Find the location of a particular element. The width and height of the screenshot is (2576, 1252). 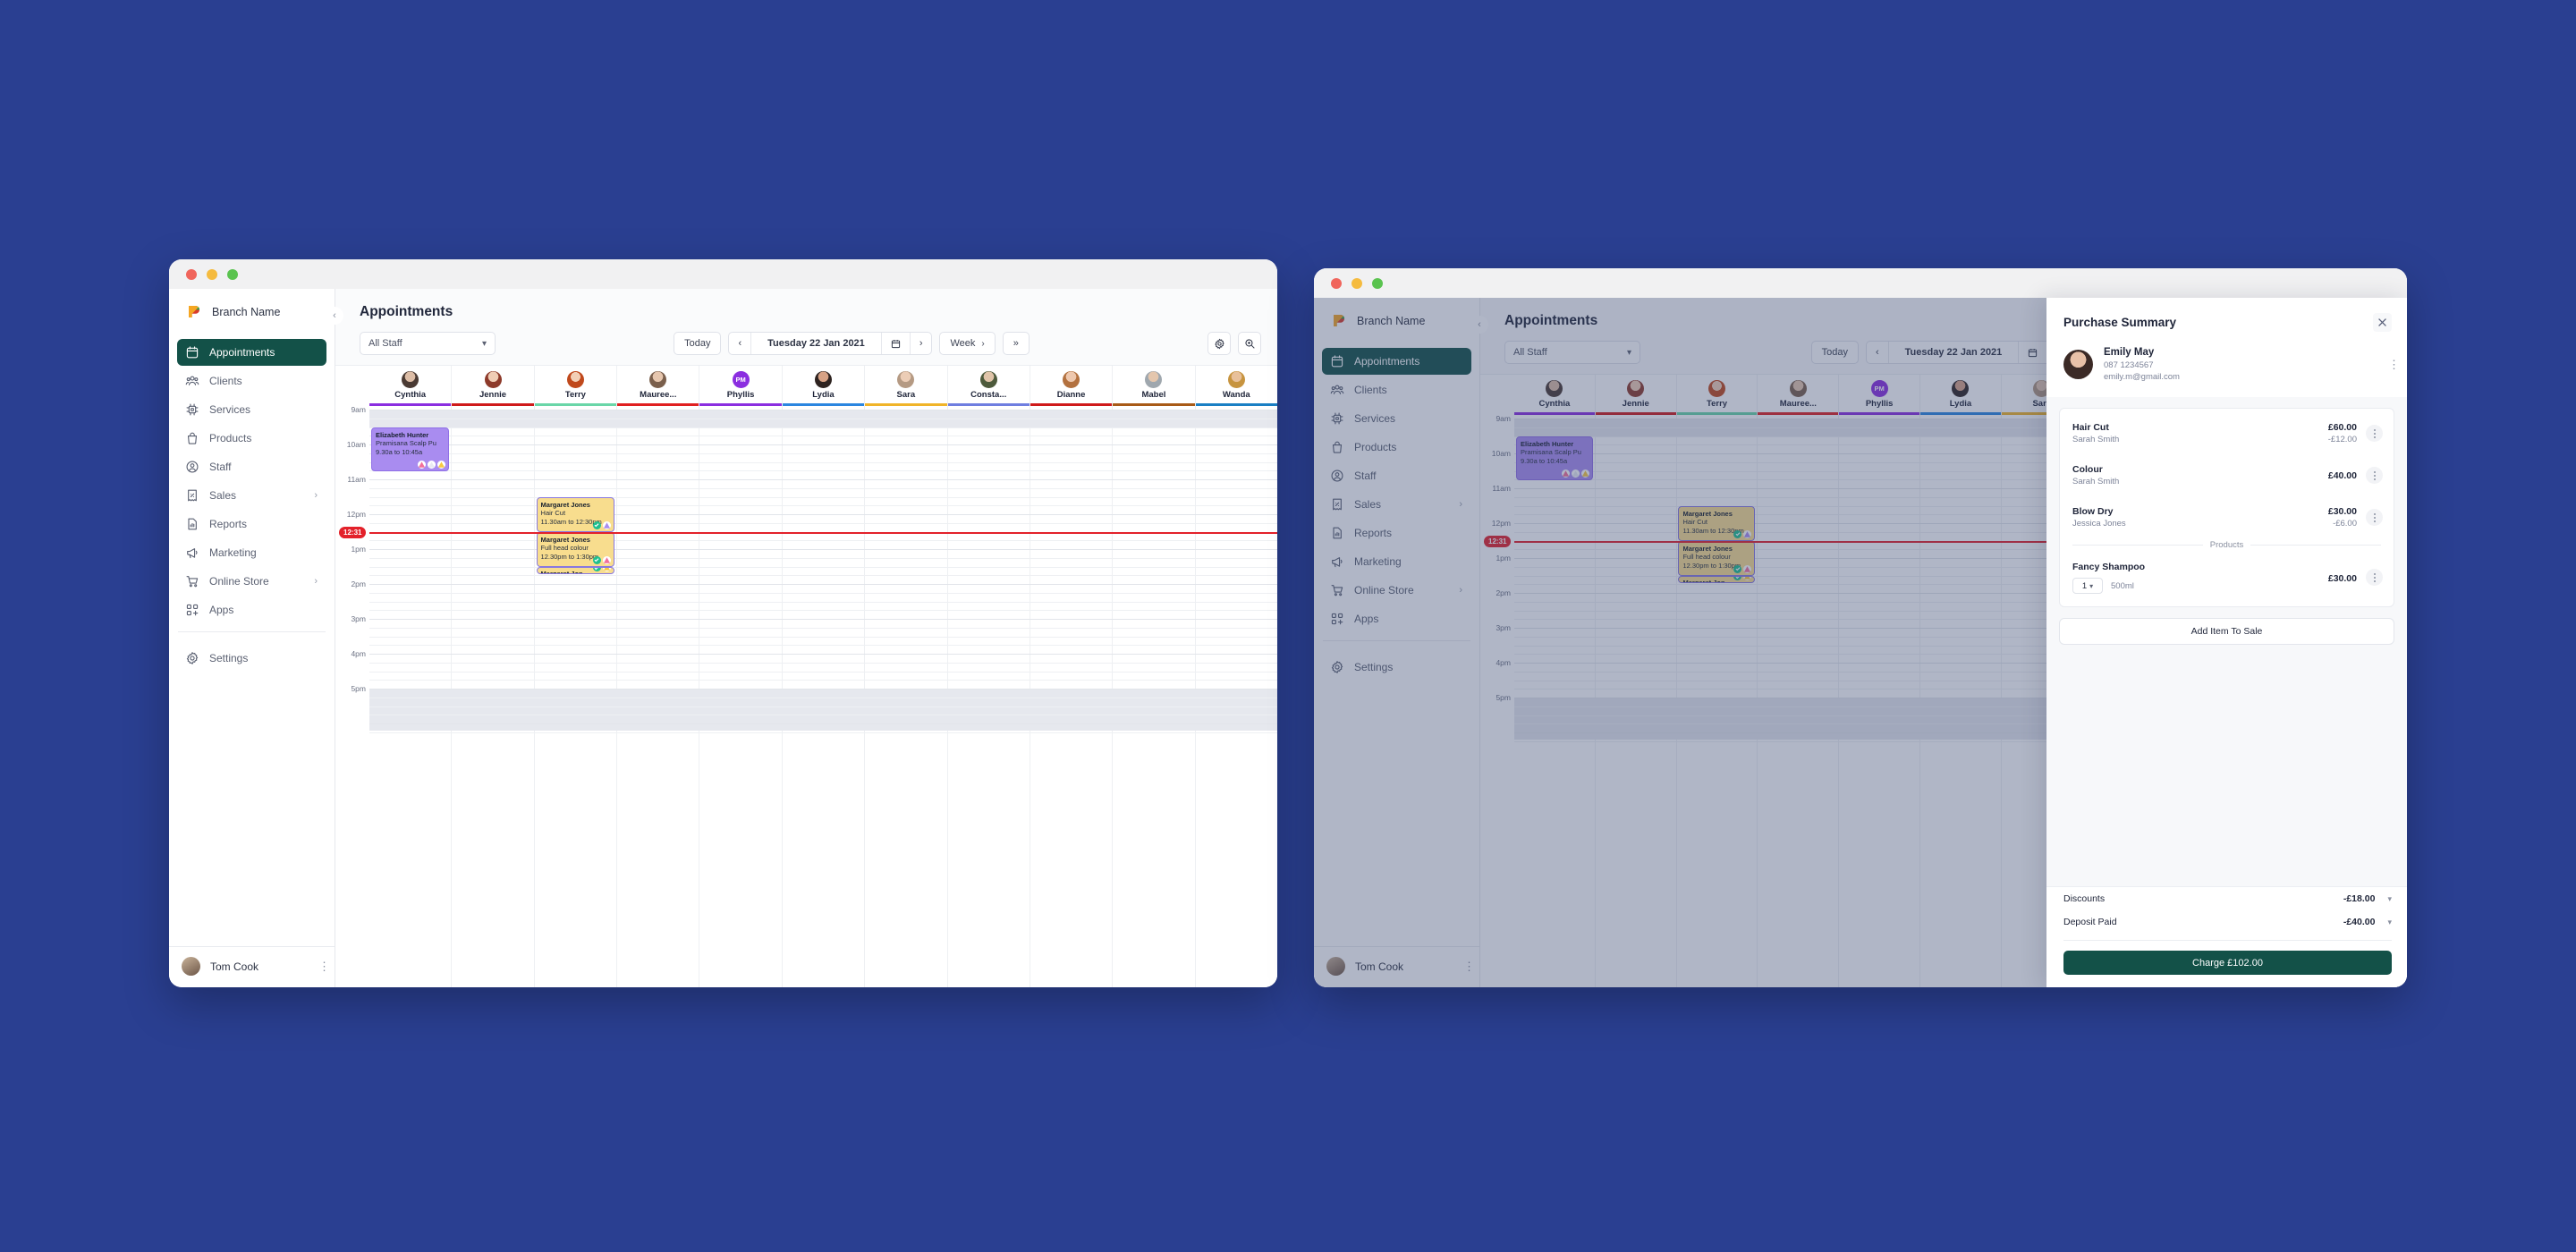

sidebar-item-staff: Staff is located at coordinates (251, 467).